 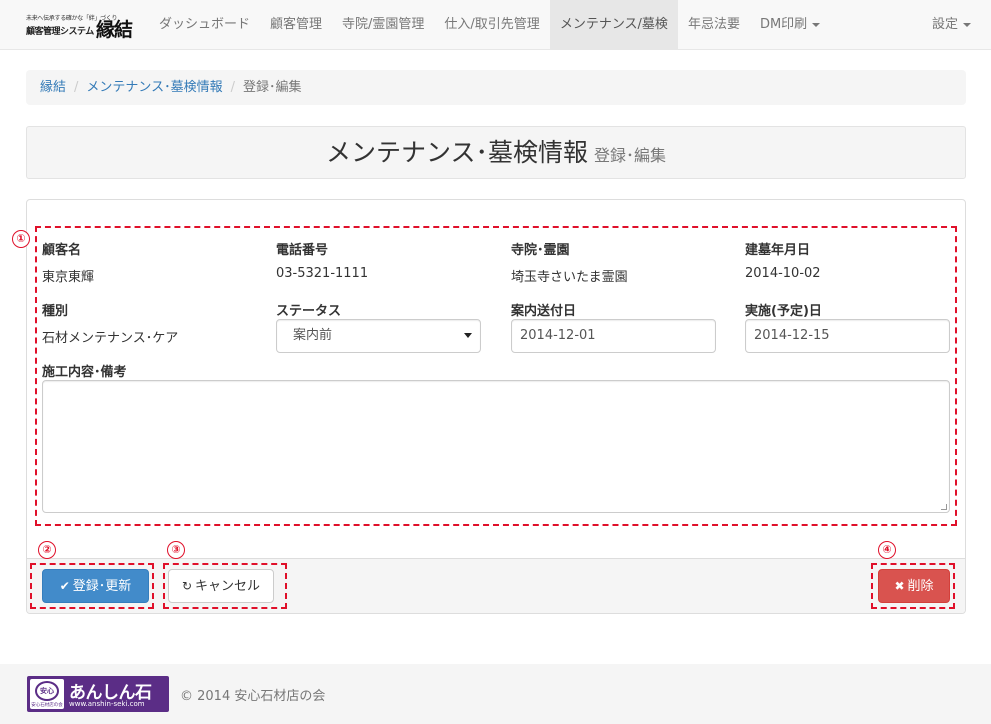 I want to click on notes-label: 施工内容･備考, so click(x=84, y=372).